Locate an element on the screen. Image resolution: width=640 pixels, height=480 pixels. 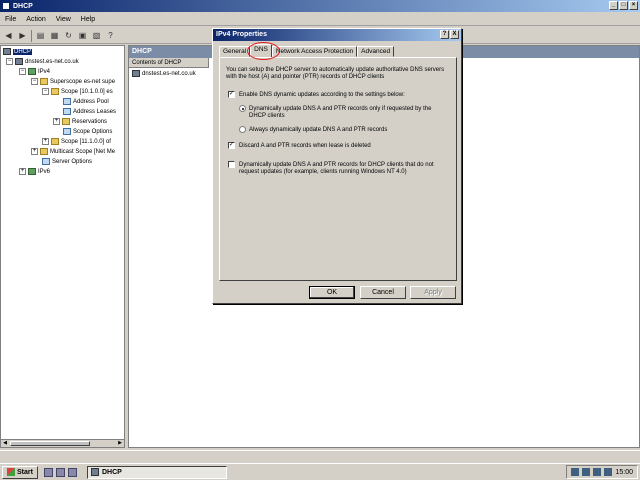
network-icon is located at coordinates (575, 472).